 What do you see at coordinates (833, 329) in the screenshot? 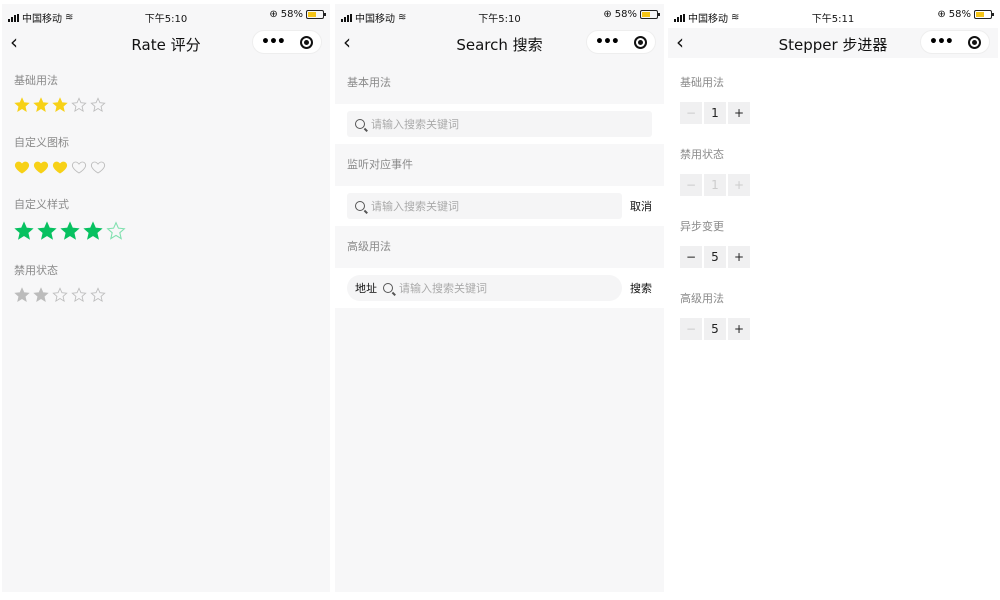
I see `stepper-advanced: − 5 +` at bounding box center [833, 329].